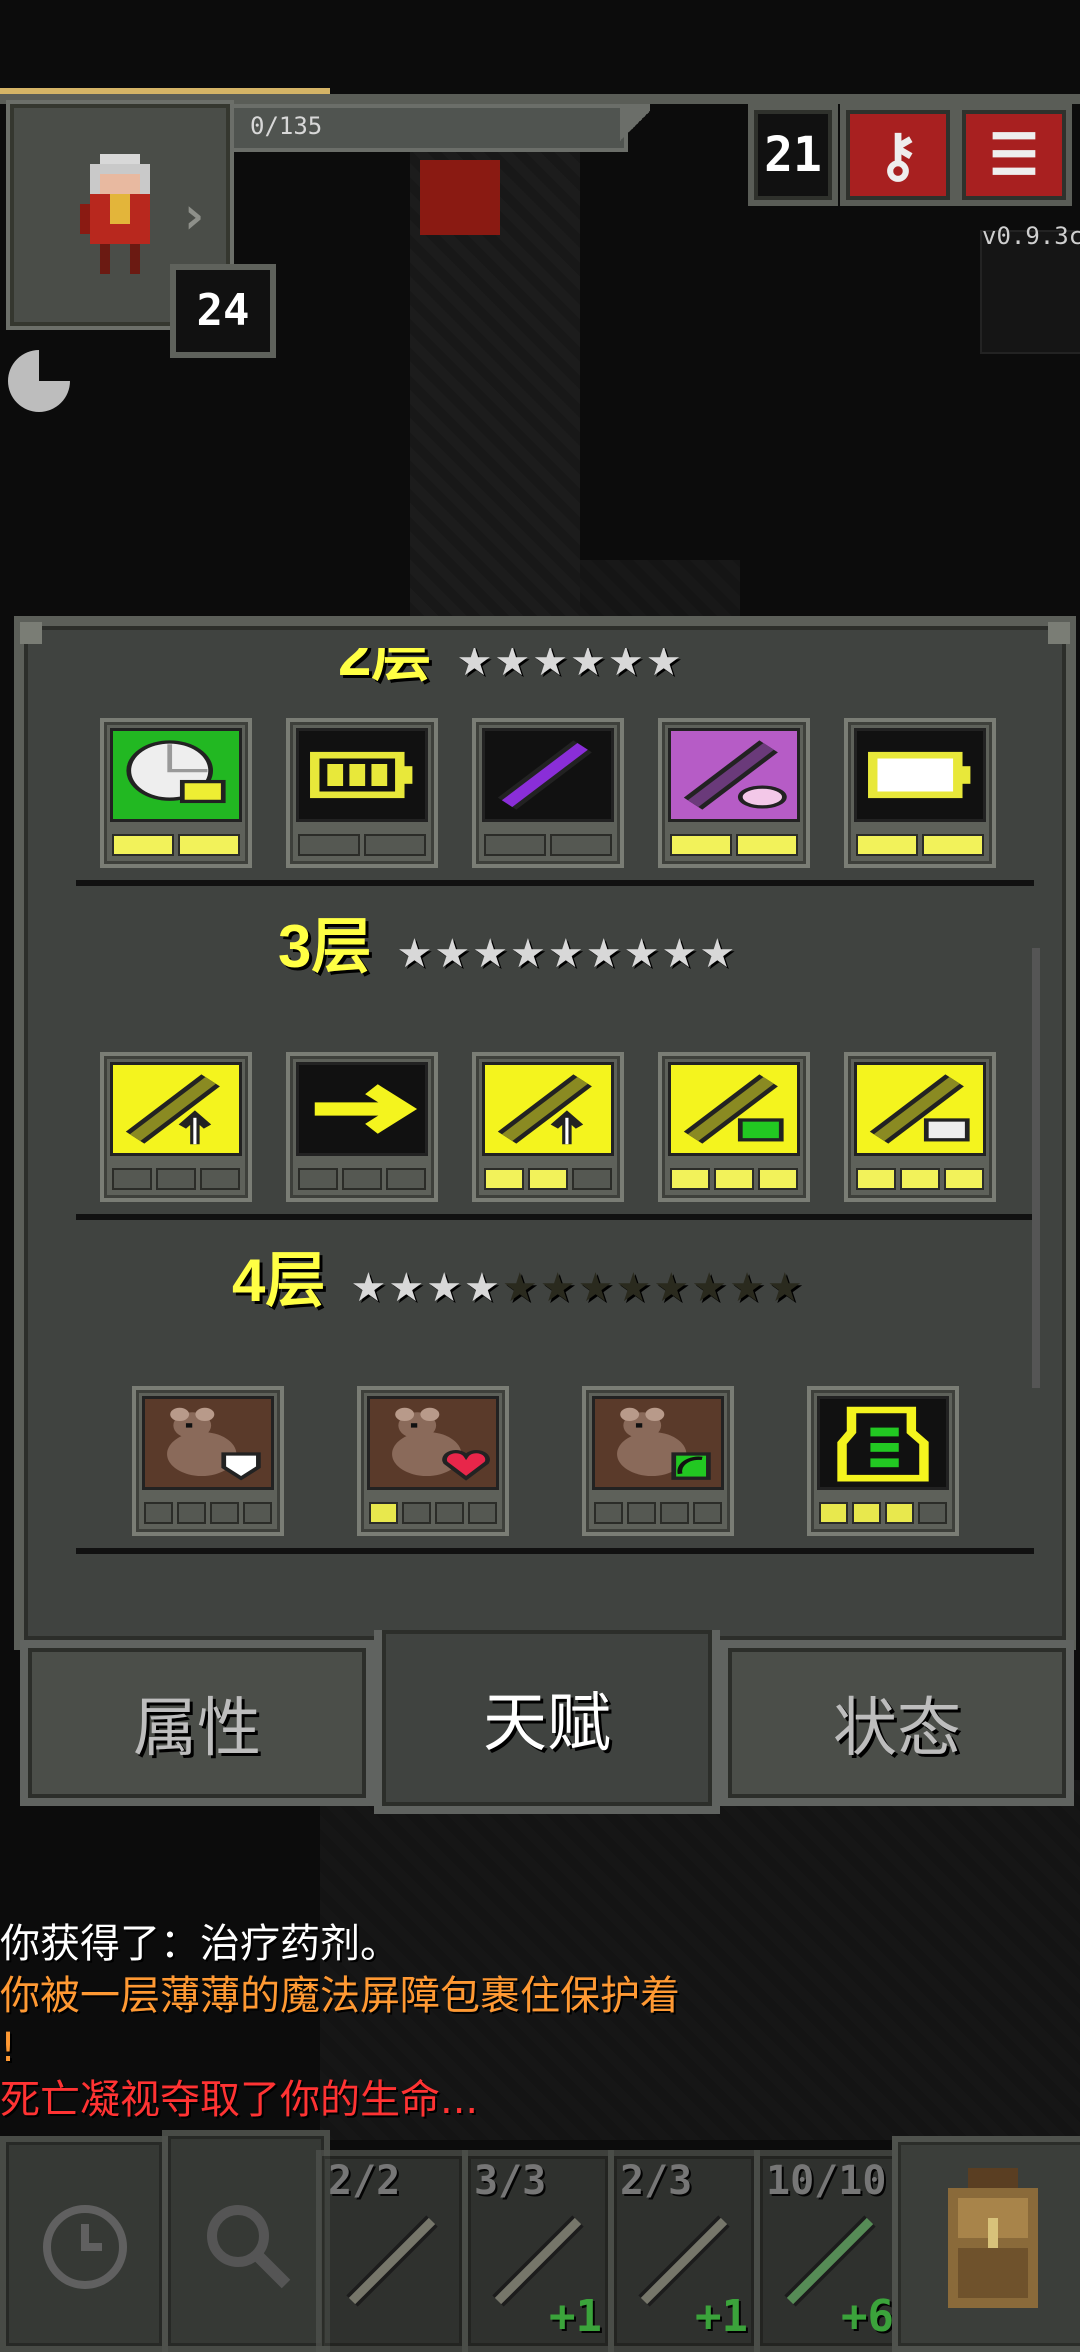 The width and height of the screenshot is (1080, 2352). Describe the element at coordinates (635, 126) in the screenshot. I see `hud-bar-bevel` at that location.